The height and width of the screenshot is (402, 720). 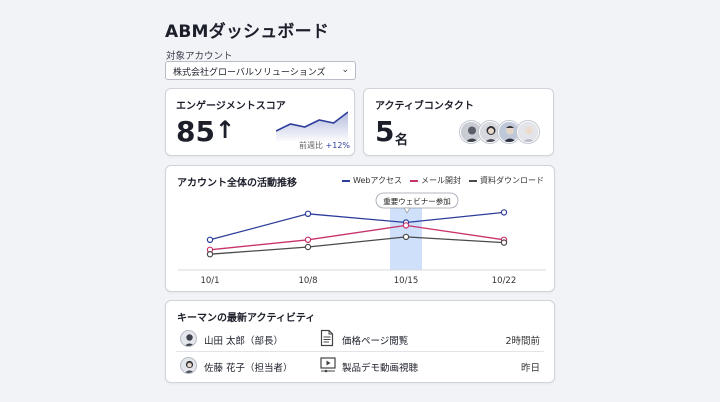 What do you see at coordinates (244, 341) in the screenshot?
I see `person-name: 山田 太郎（部長）` at bounding box center [244, 341].